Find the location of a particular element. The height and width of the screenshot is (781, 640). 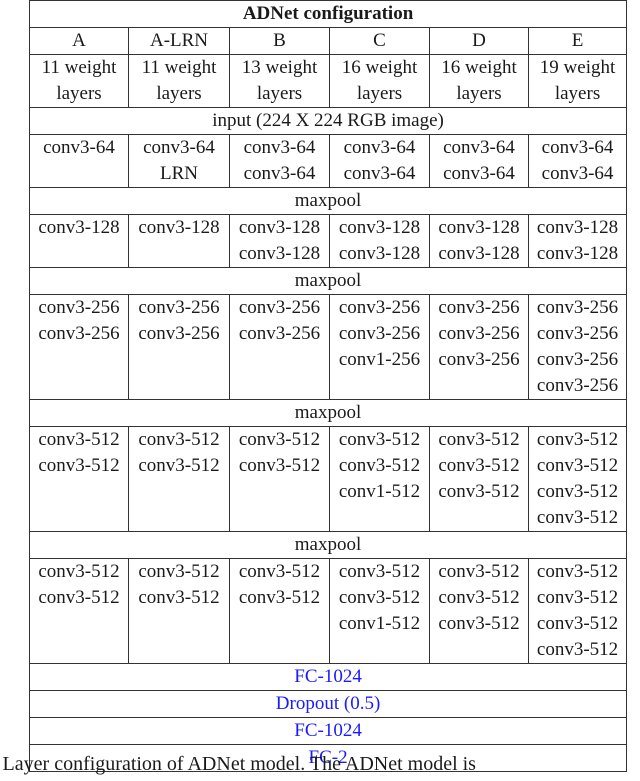

weight-layers-cell: 19 weight layers is located at coordinates (577, 81).